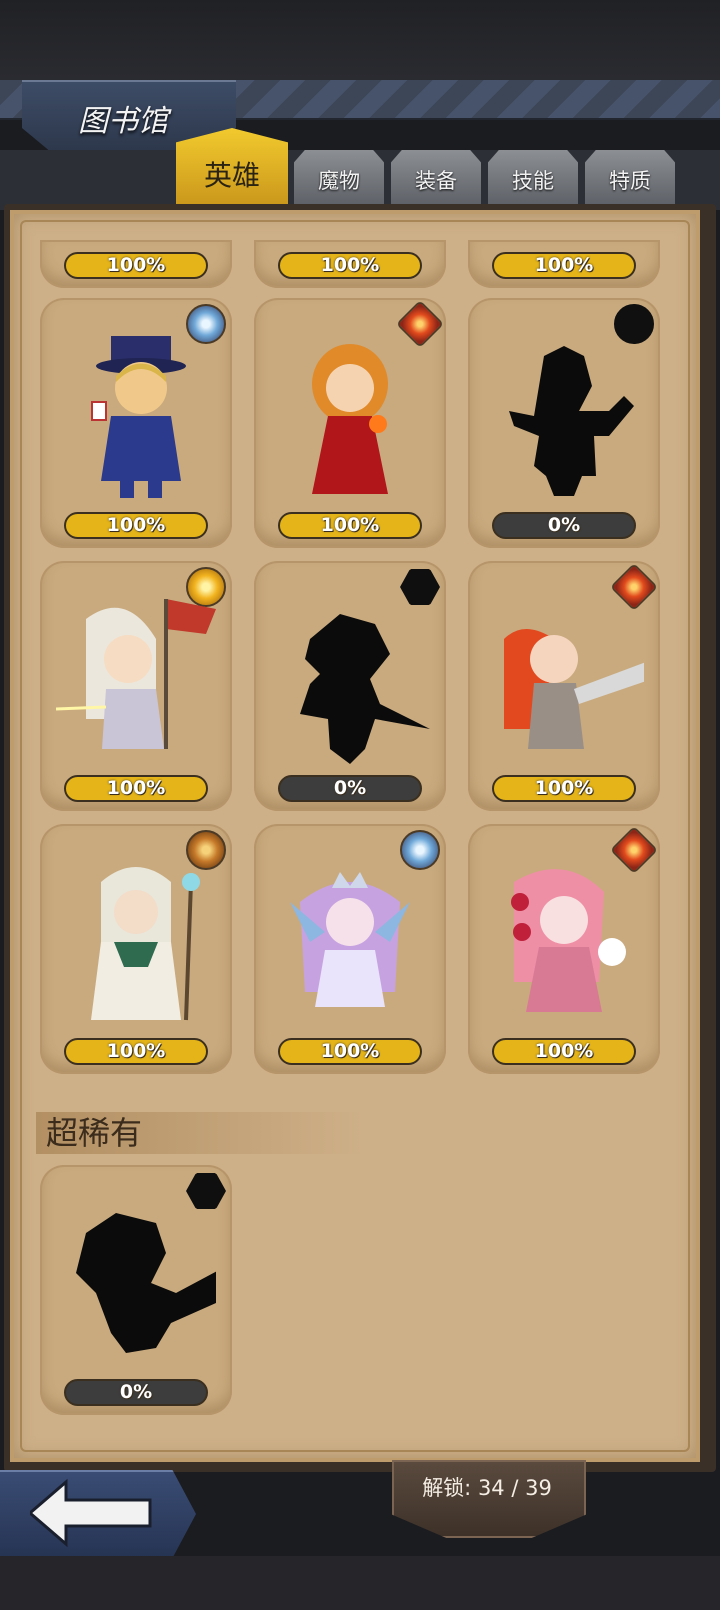  What do you see at coordinates (436, 178) in the screenshot?
I see `tab-equipment: 装备` at bounding box center [436, 178].